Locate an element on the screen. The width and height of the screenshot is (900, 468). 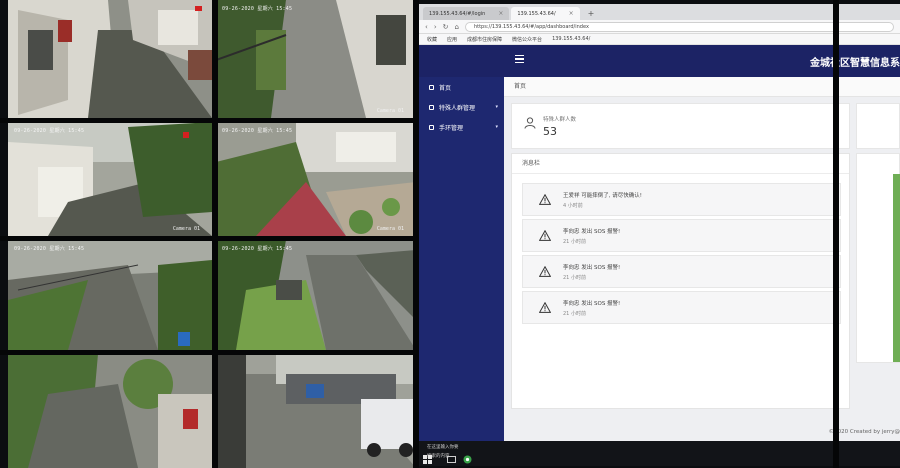
message-text: 王爱祥 可能摔倒了, 请尽快确认! is located at coordinates (602, 196).